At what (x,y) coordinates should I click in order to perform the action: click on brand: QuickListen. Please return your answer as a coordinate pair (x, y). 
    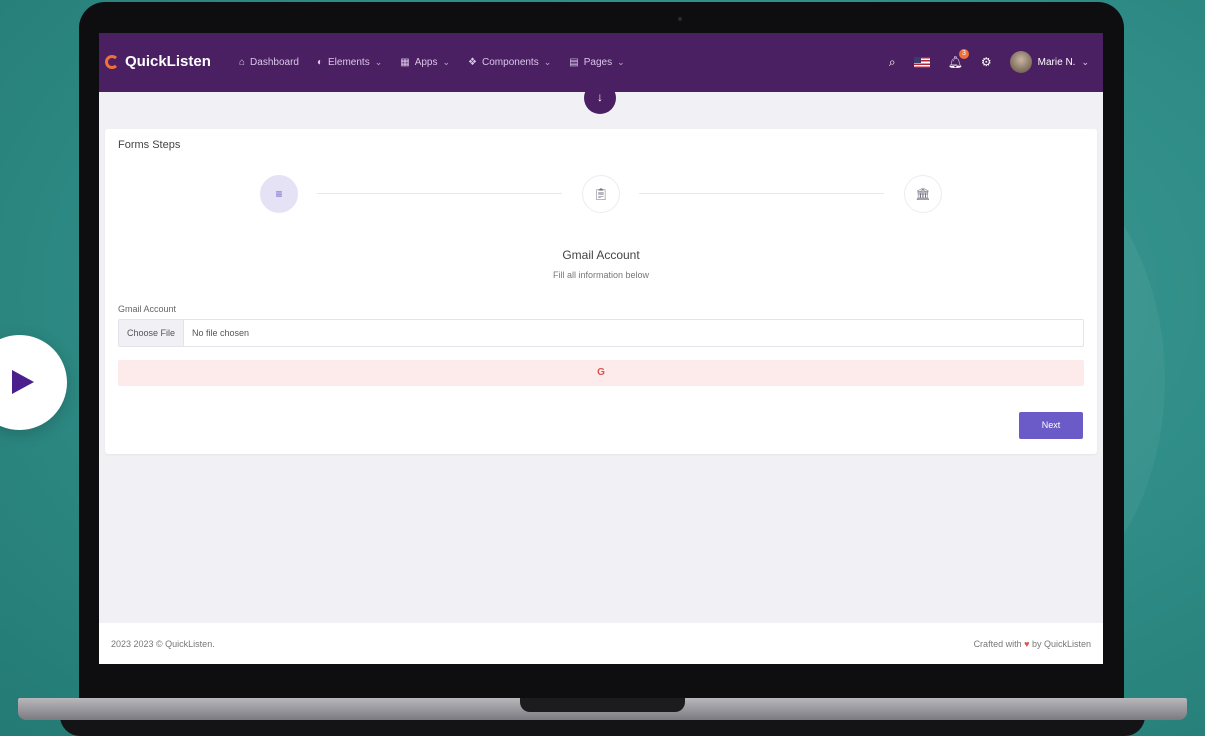
    Looking at the image, I should click on (158, 61).